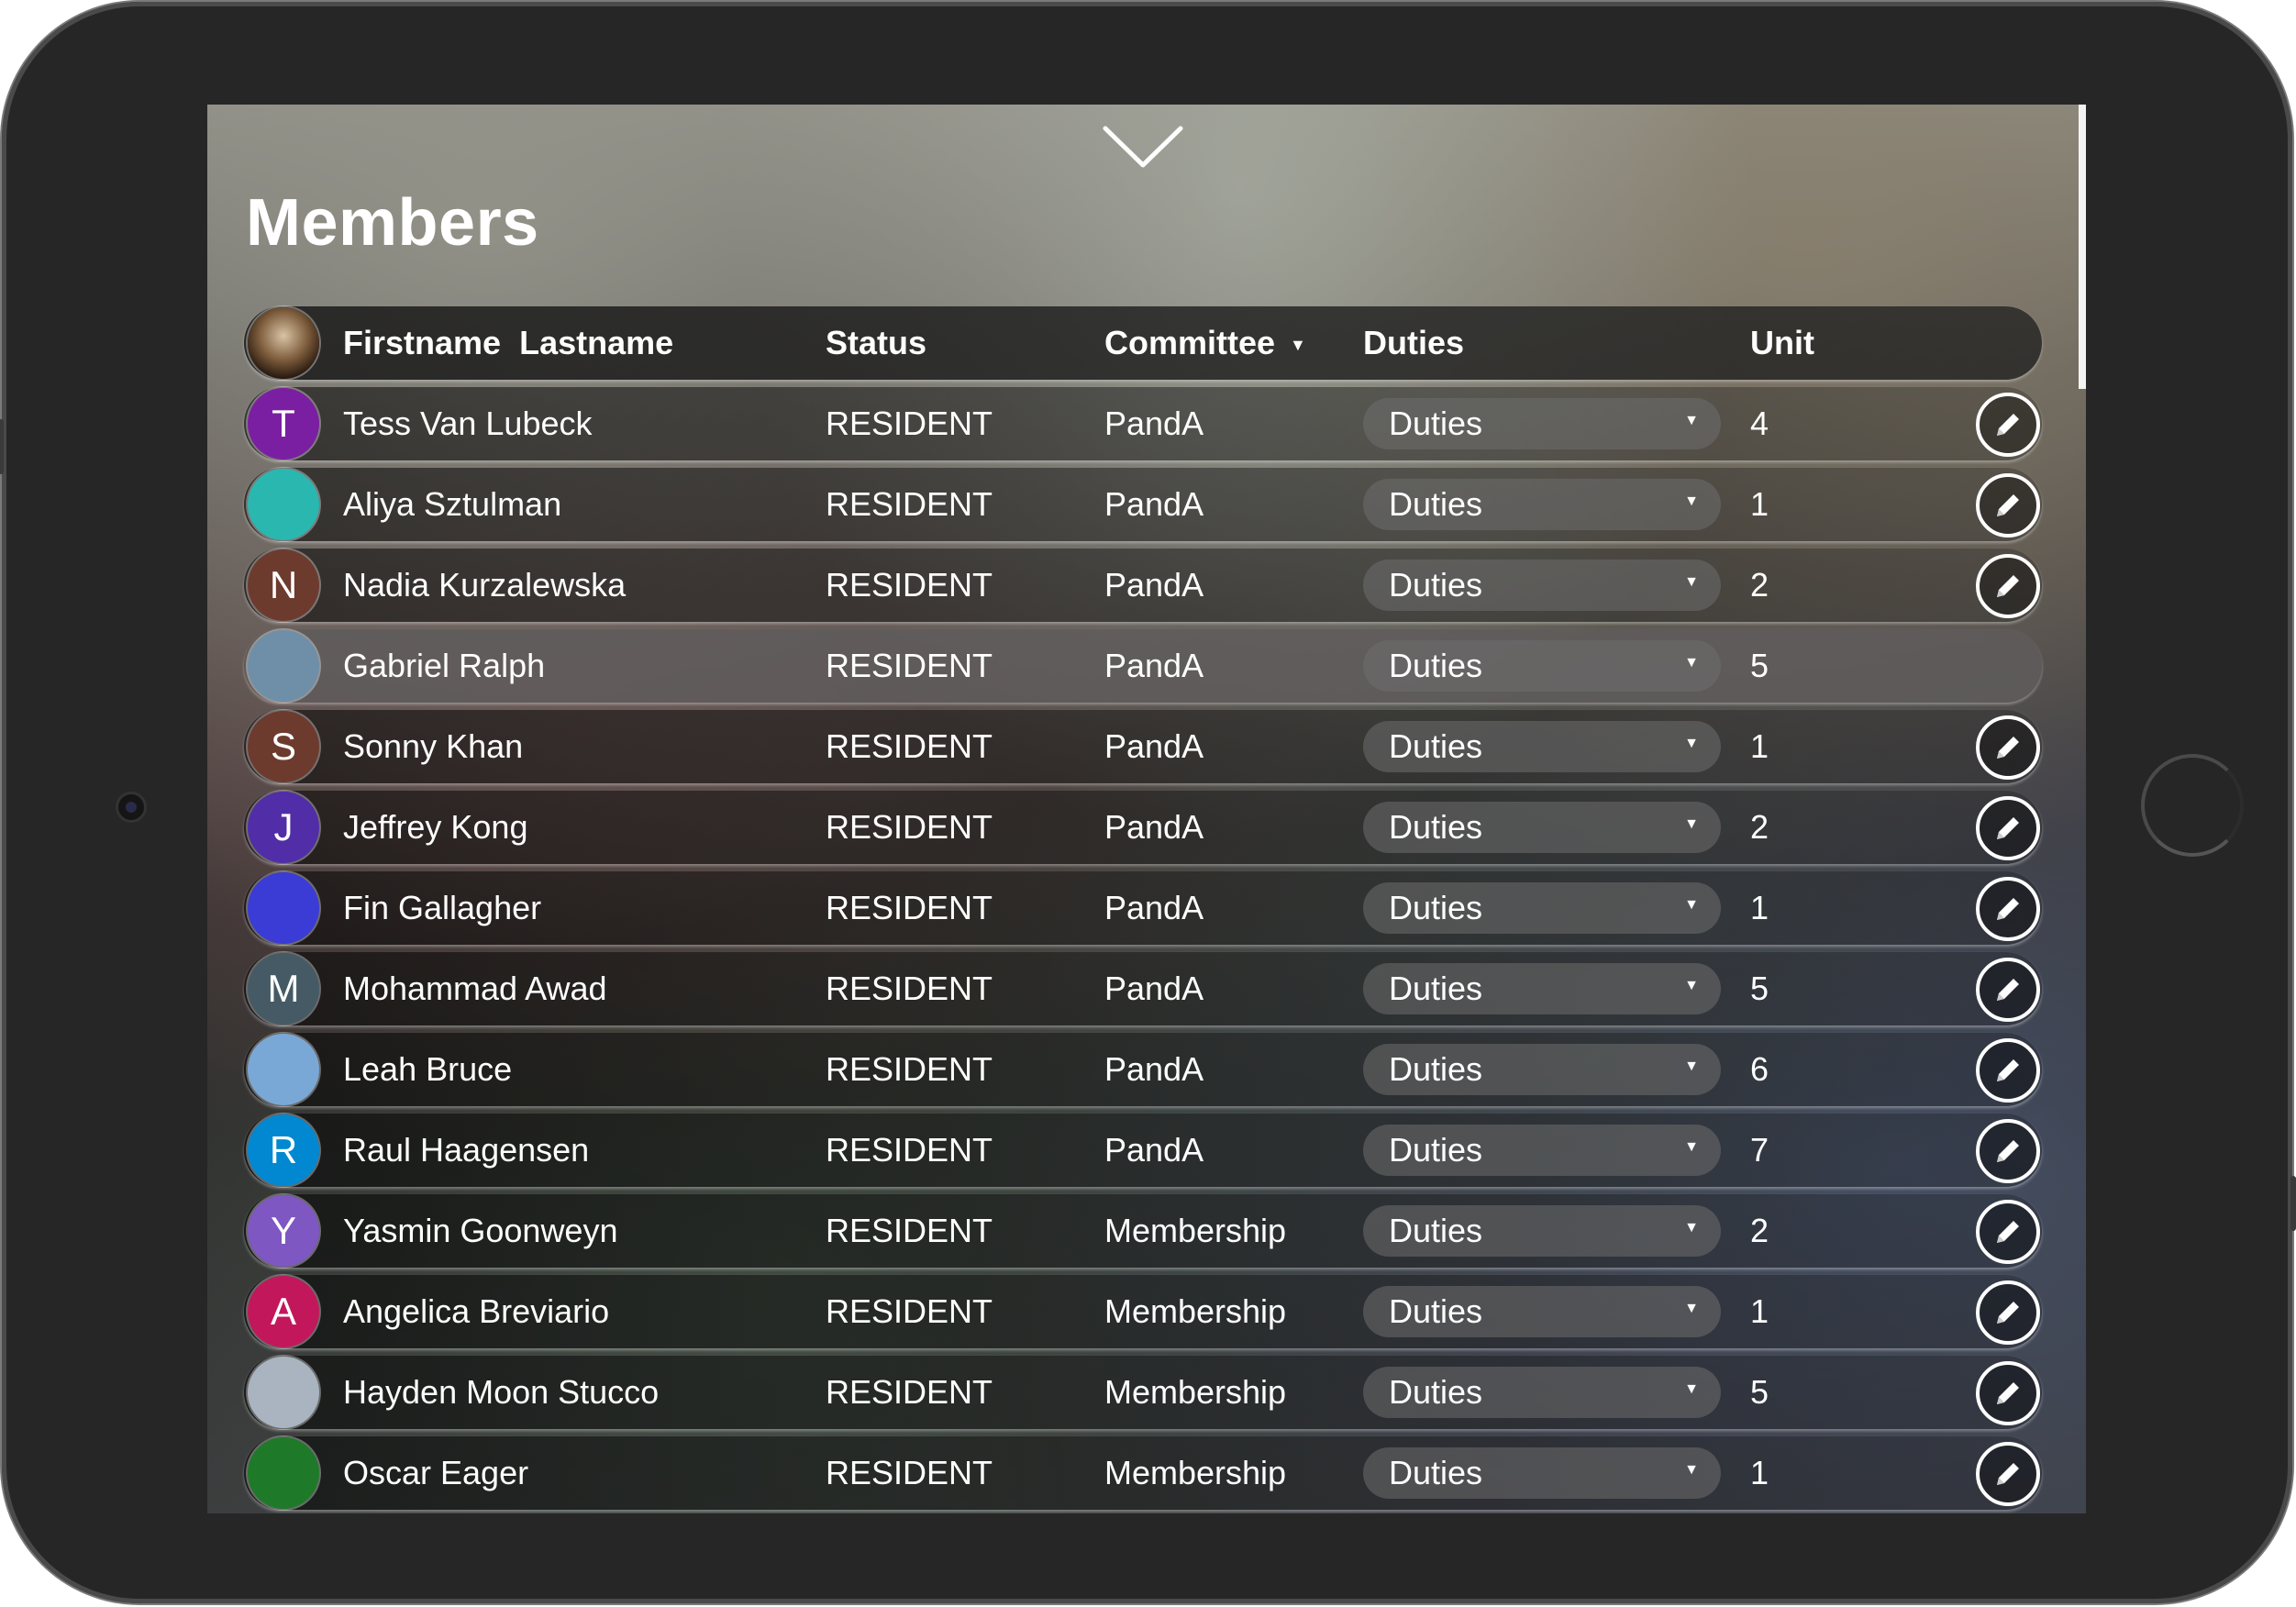  What do you see at coordinates (422, 342) in the screenshot?
I see `header-firstname: Firstname` at bounding box center [422, 342].